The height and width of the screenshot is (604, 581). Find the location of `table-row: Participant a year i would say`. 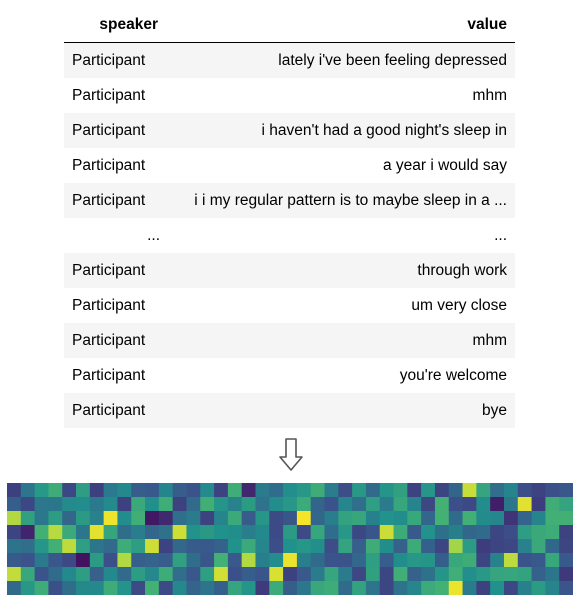

table-row: Participant a year i would say is located at coordinates (289, 165).